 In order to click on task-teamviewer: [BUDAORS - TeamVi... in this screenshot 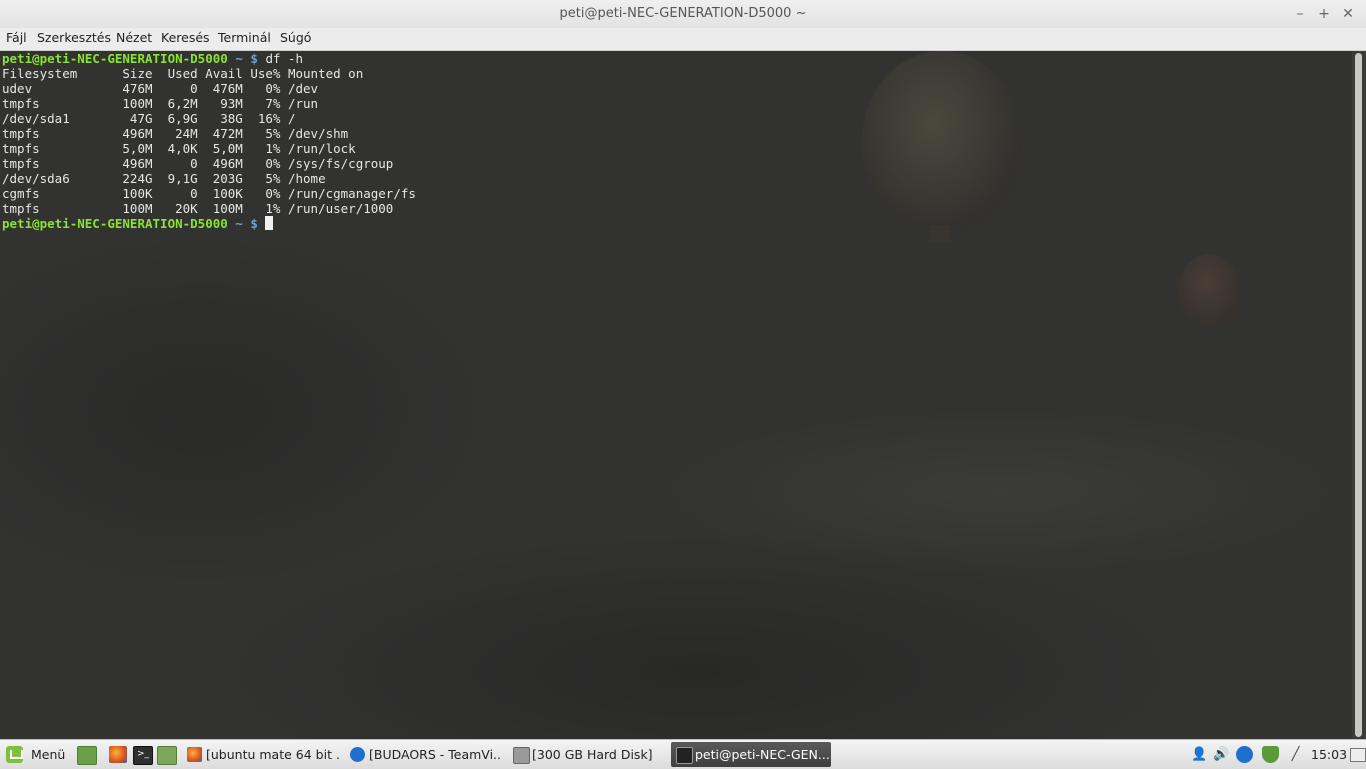, I will do `click(423, 754)`.